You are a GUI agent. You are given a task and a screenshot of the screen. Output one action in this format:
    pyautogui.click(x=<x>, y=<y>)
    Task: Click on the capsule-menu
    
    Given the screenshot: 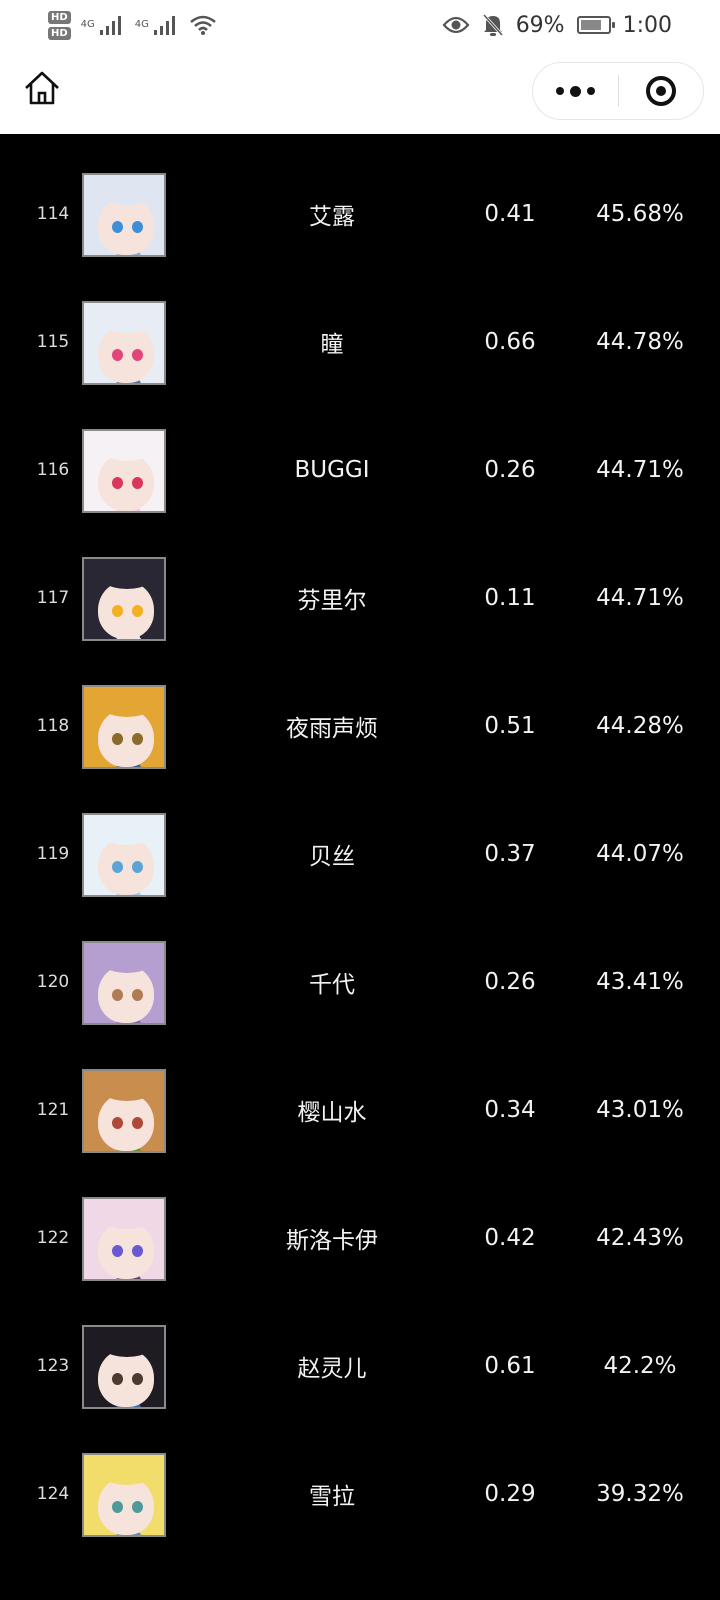 What is the action you would take?
    pyautogui.click(x=618, y=91)
    